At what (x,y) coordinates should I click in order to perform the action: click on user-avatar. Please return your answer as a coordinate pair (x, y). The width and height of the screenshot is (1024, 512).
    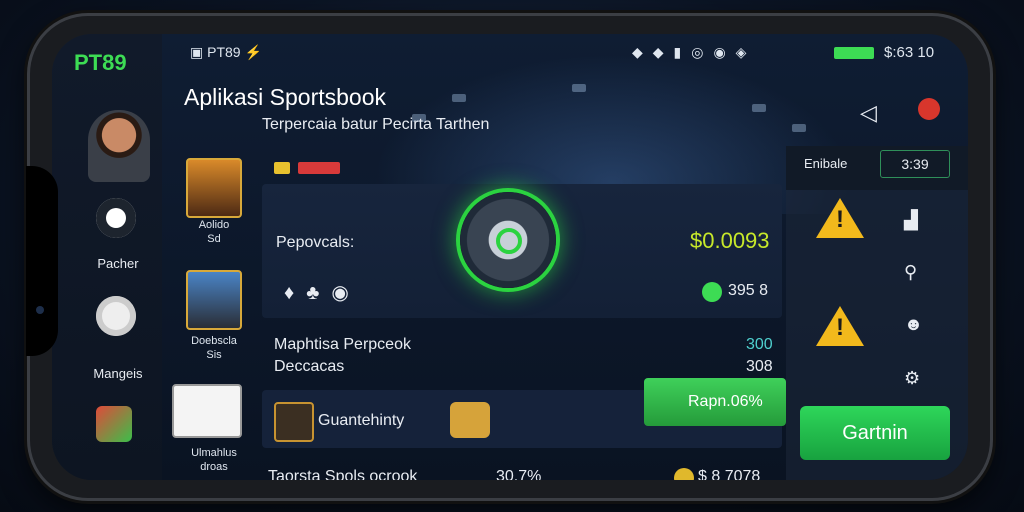
    Looking at the image, I should click on (119, 146).